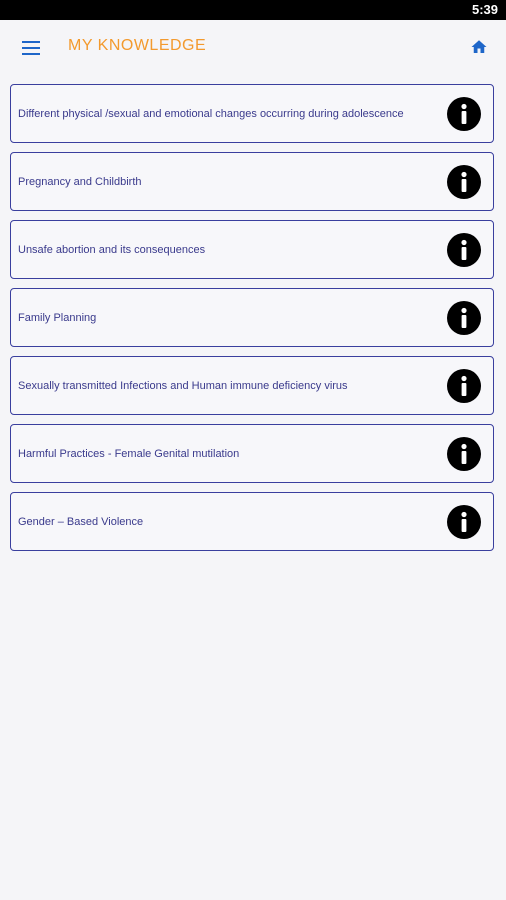  Describe the element at coordinates (253, 10) in the screenshot. I see `status-bar: 5:39` at that location.